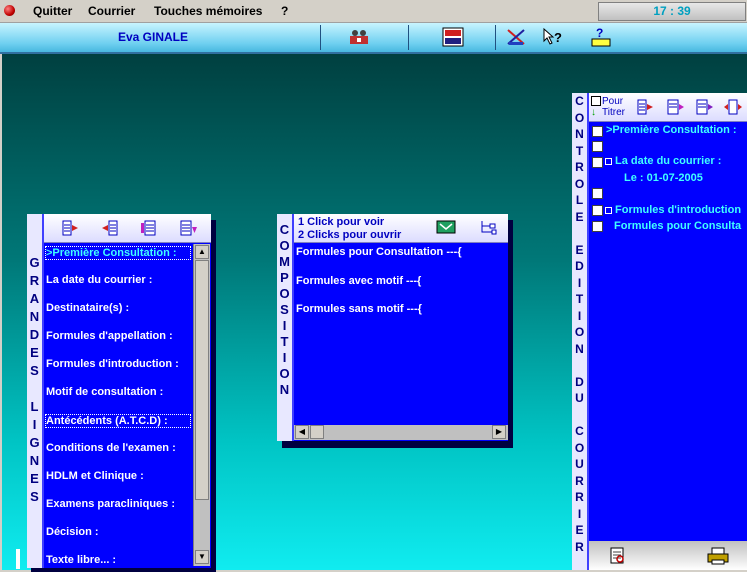 The width and height of the screenshot is (747, 572). I want to click on list-item: HDLM et Clinique :, so click(95, 476).